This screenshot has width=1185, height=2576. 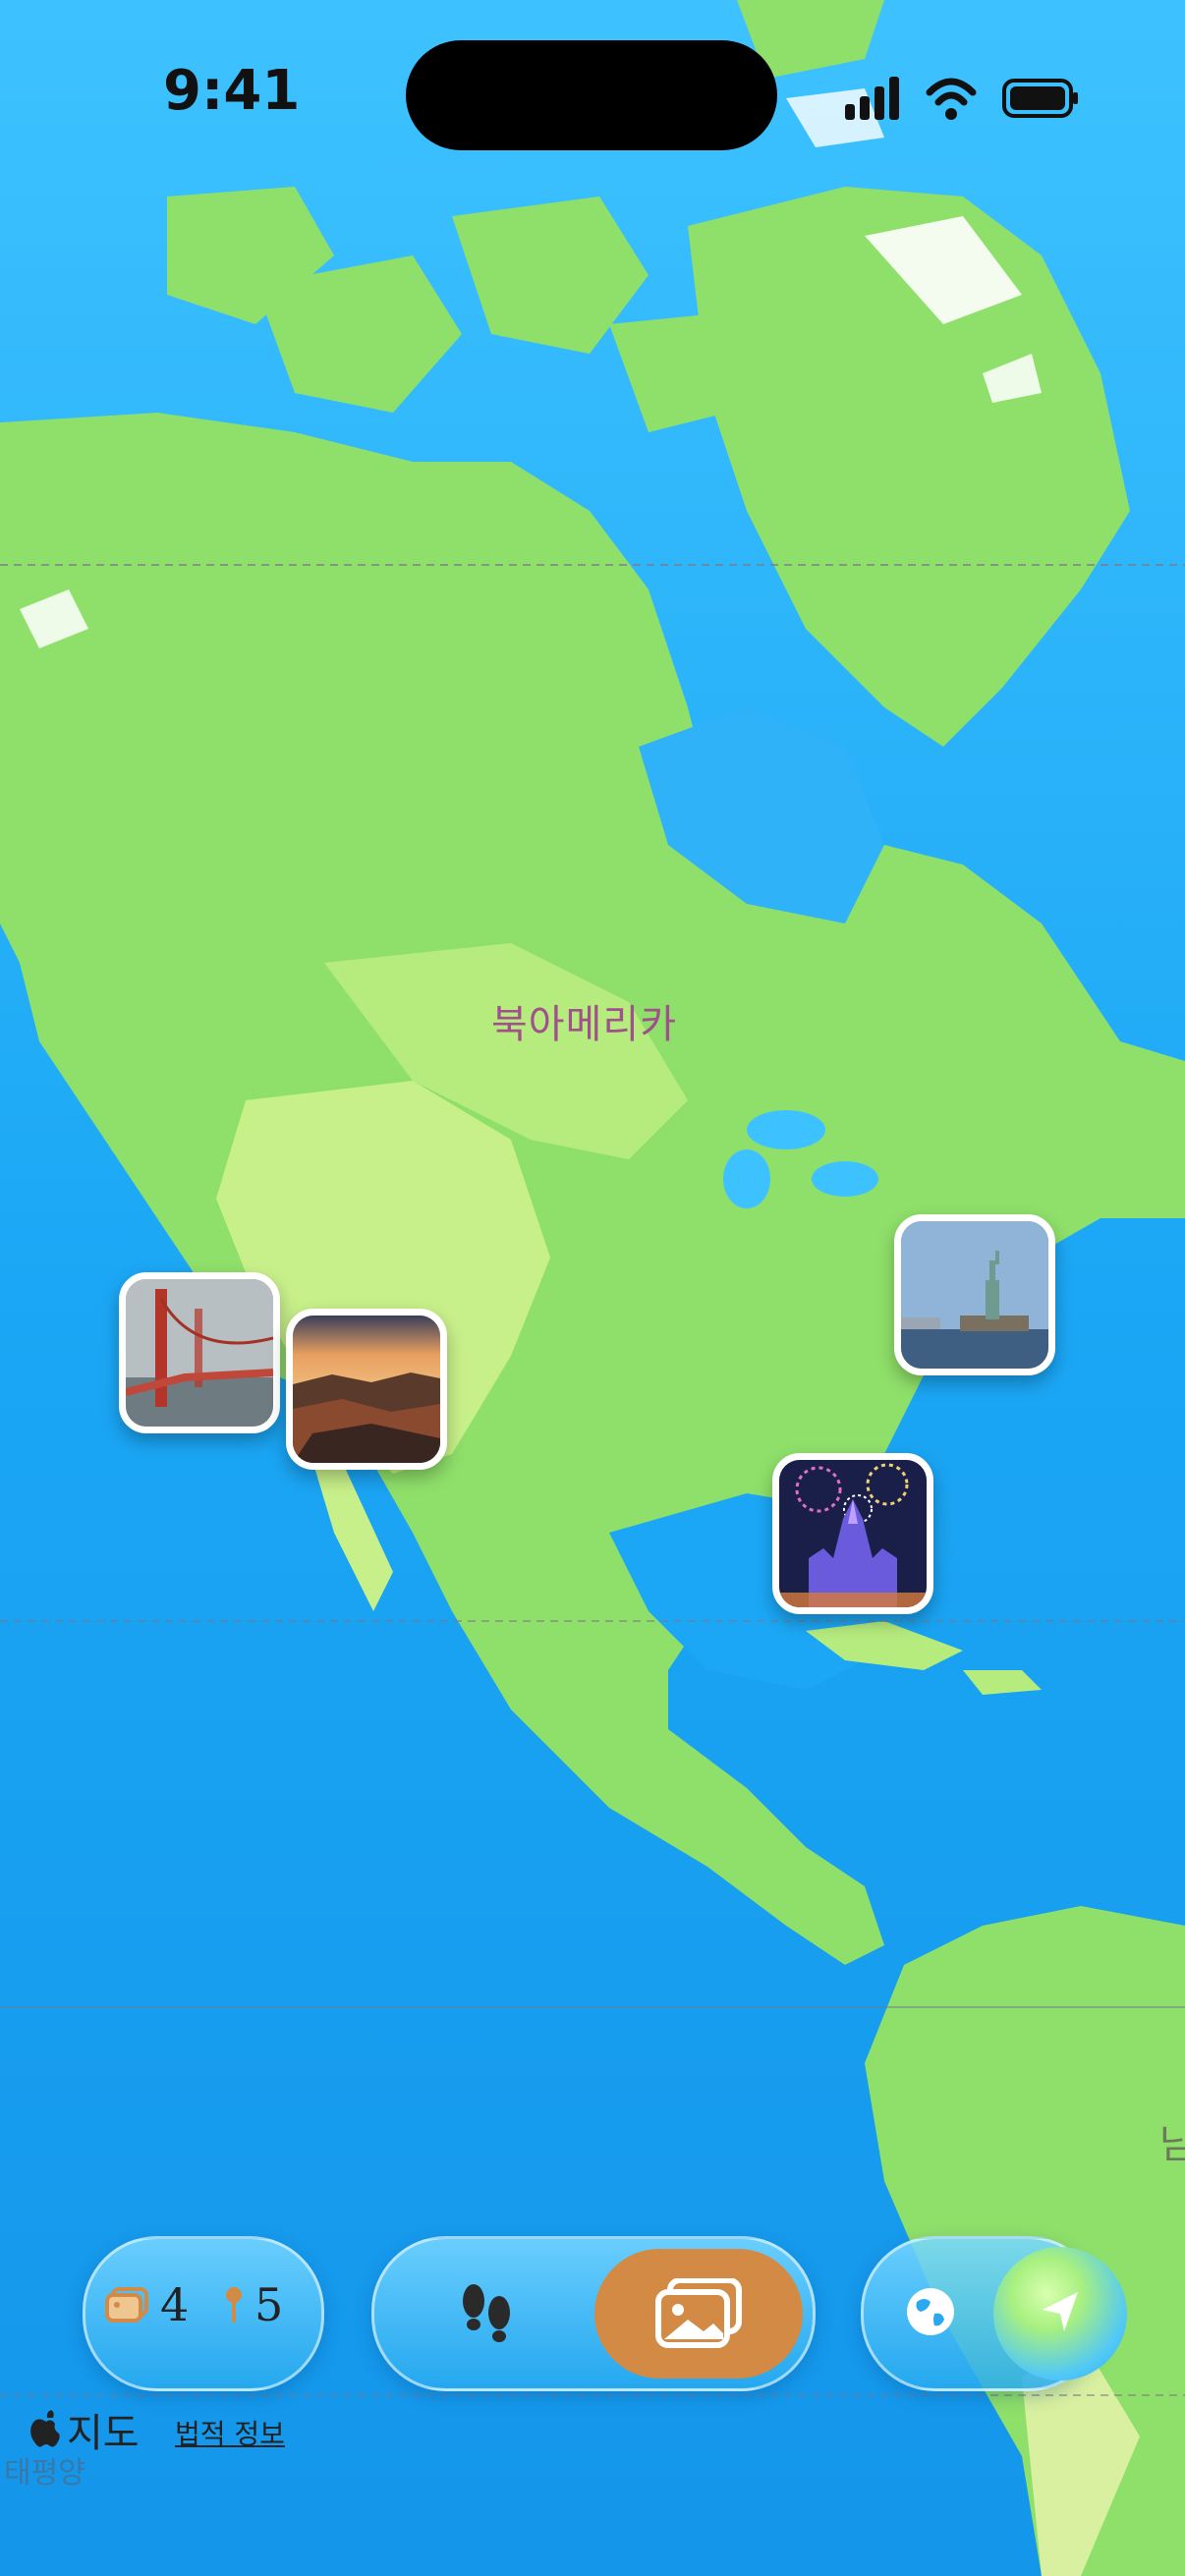 What do you see at coordinates (952, 99) in the screenshot?
I see `wifi-icon` at bounding box center [952, 99].